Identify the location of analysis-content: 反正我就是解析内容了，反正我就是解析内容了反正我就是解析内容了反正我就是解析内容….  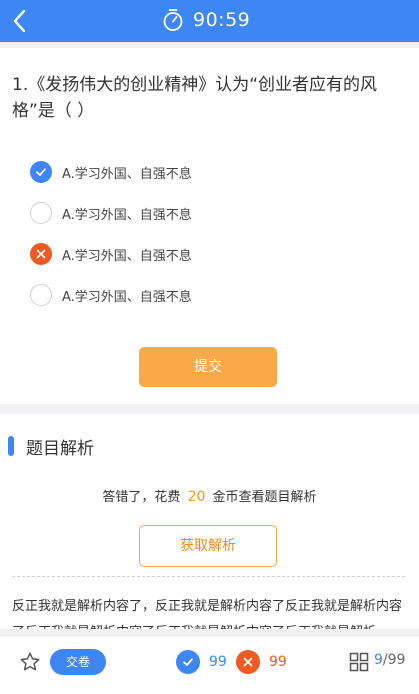
(207, 614).